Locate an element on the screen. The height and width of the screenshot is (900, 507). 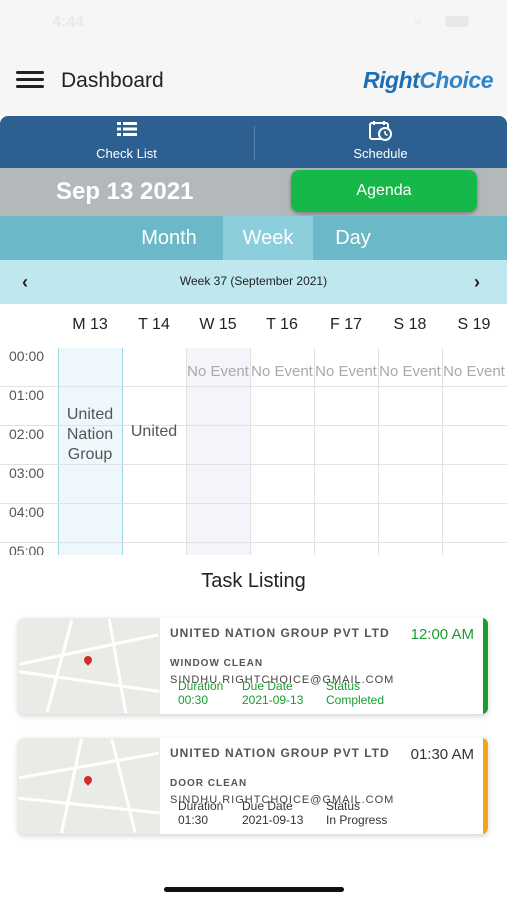
calendar-clock-icon is located at coordinates (381, 133).